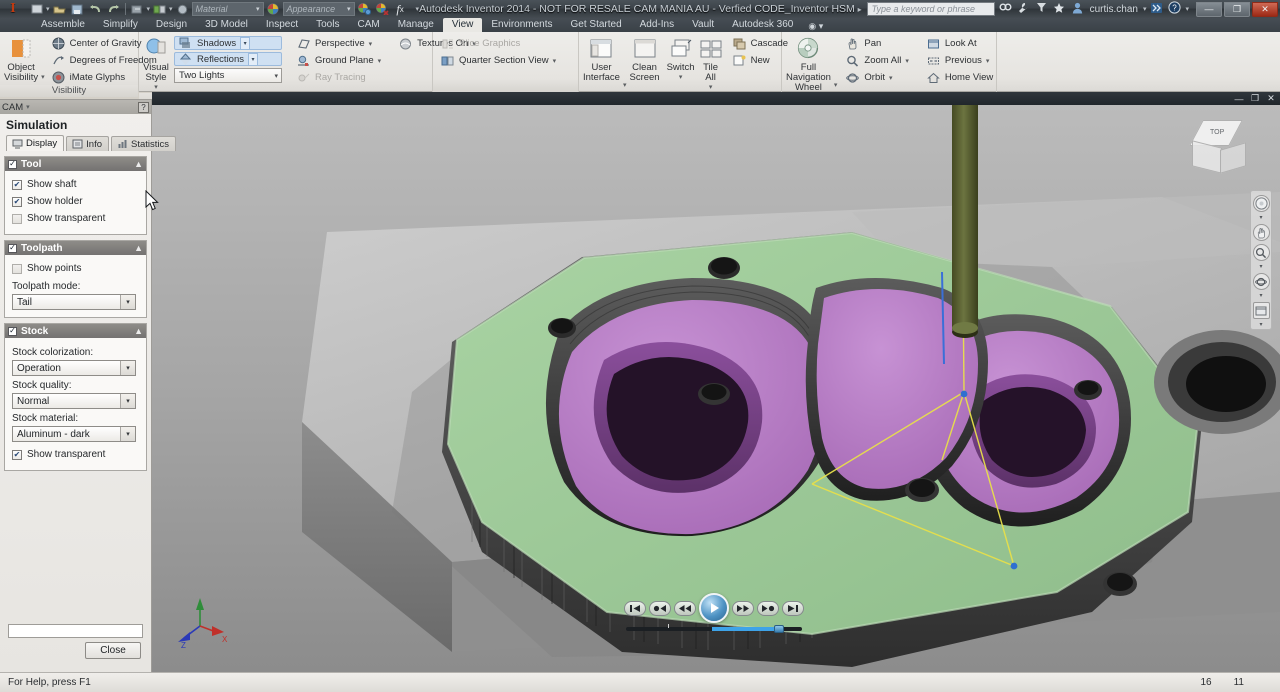 The height and width of the screenshot is (692, 1280). Describe the element at coordinates (462, 25) in the screenshot. I see `ribbon-tab-view: View` at that location.